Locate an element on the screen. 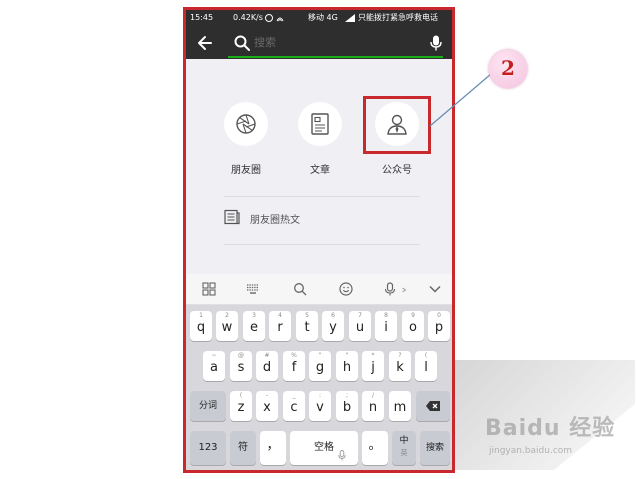 This screenshot has width=636, height=479. alarm-icon is located at coordinates (274, 18).